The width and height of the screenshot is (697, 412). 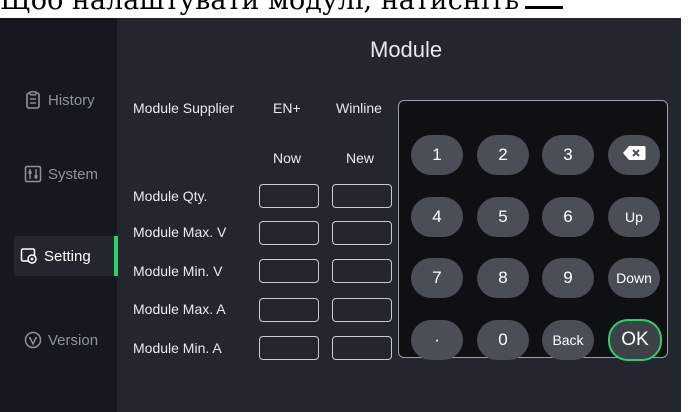 I want to click on backspace-key, so click(x=634, y=155).